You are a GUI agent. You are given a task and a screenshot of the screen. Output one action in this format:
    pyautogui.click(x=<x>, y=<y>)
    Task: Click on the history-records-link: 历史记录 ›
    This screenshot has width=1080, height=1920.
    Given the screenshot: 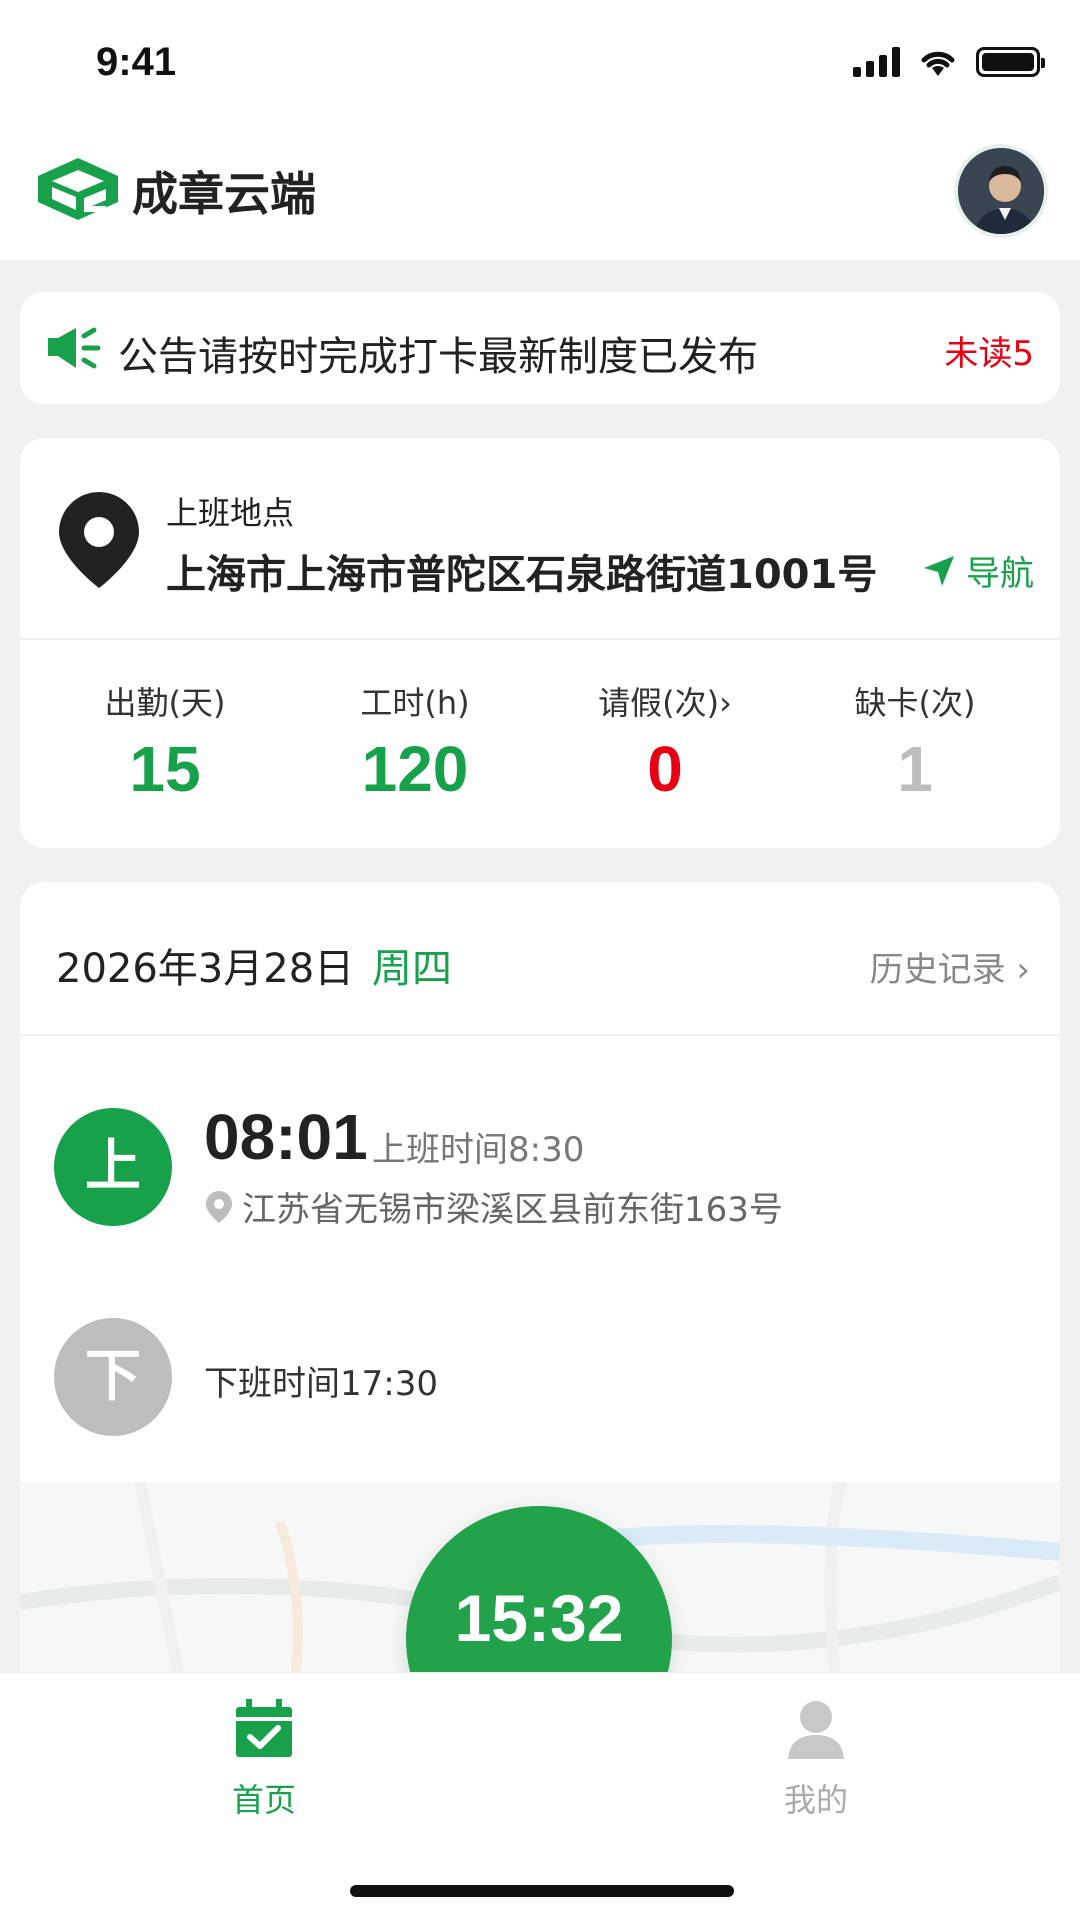 What is the action you would take?
    pyautogui.click(x=950, y=966)
    